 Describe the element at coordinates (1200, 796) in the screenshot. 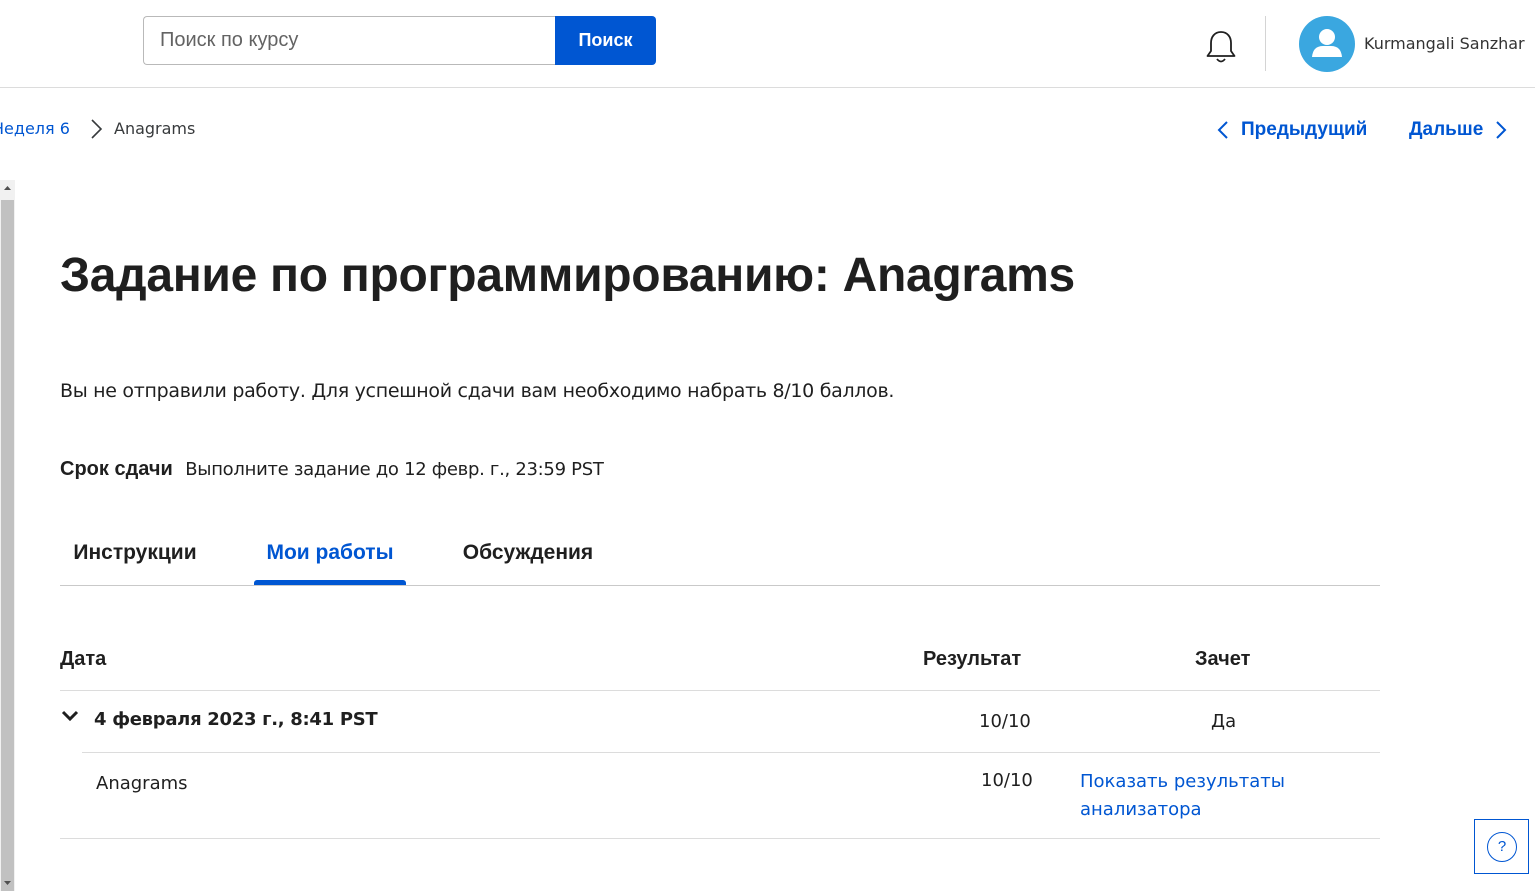

I see `show-analyzer-results-link: Показать результаты анализатора` at that location.